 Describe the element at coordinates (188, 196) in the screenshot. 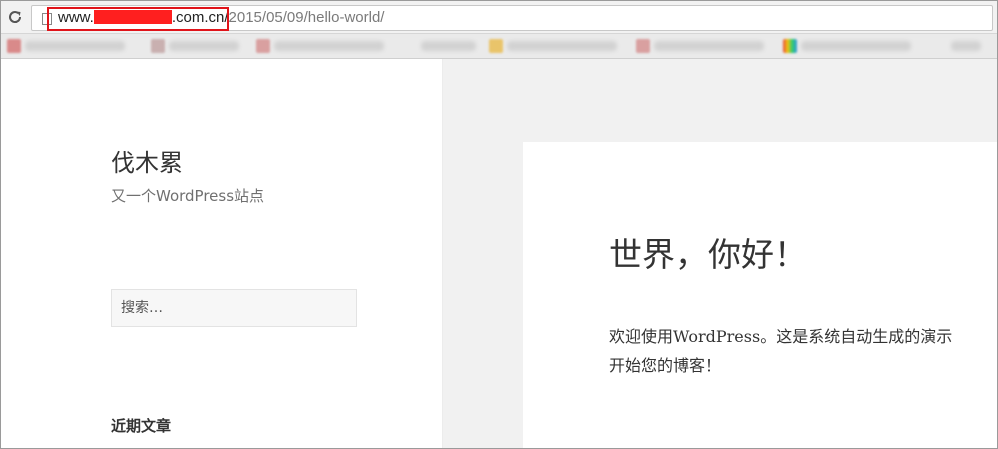

I see `site-description: 又一个WordPress站点` at that location.